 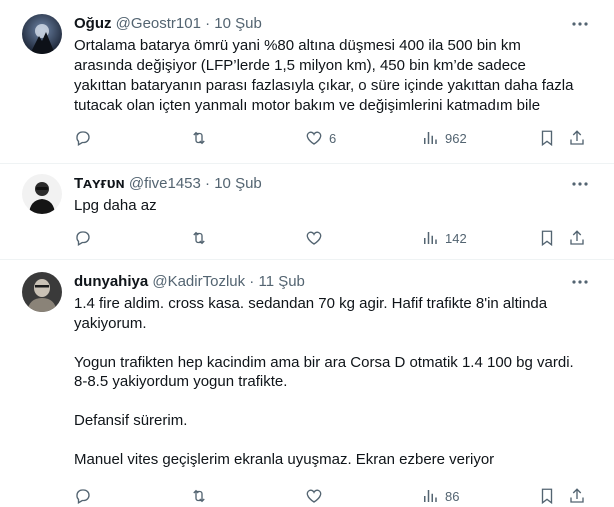 I want to click on author-name: Tᴀʏғᴜɴ, so click(x=99, y=183).